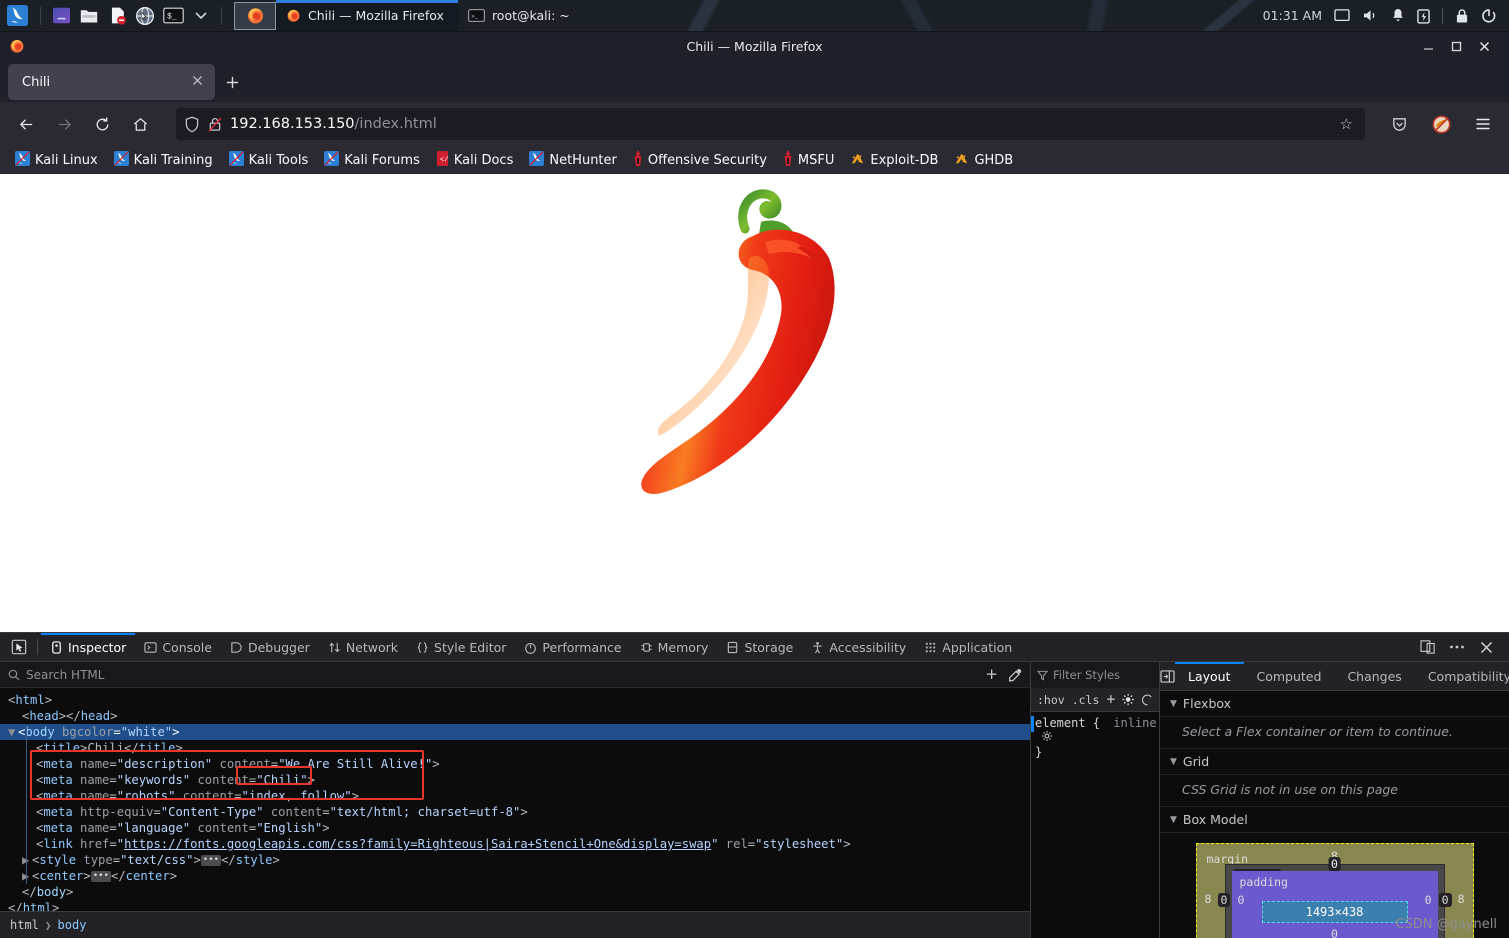  Describe the element at coordinates (215, 124) in the screenshot. I see `lock-crossed-icon` at that location.